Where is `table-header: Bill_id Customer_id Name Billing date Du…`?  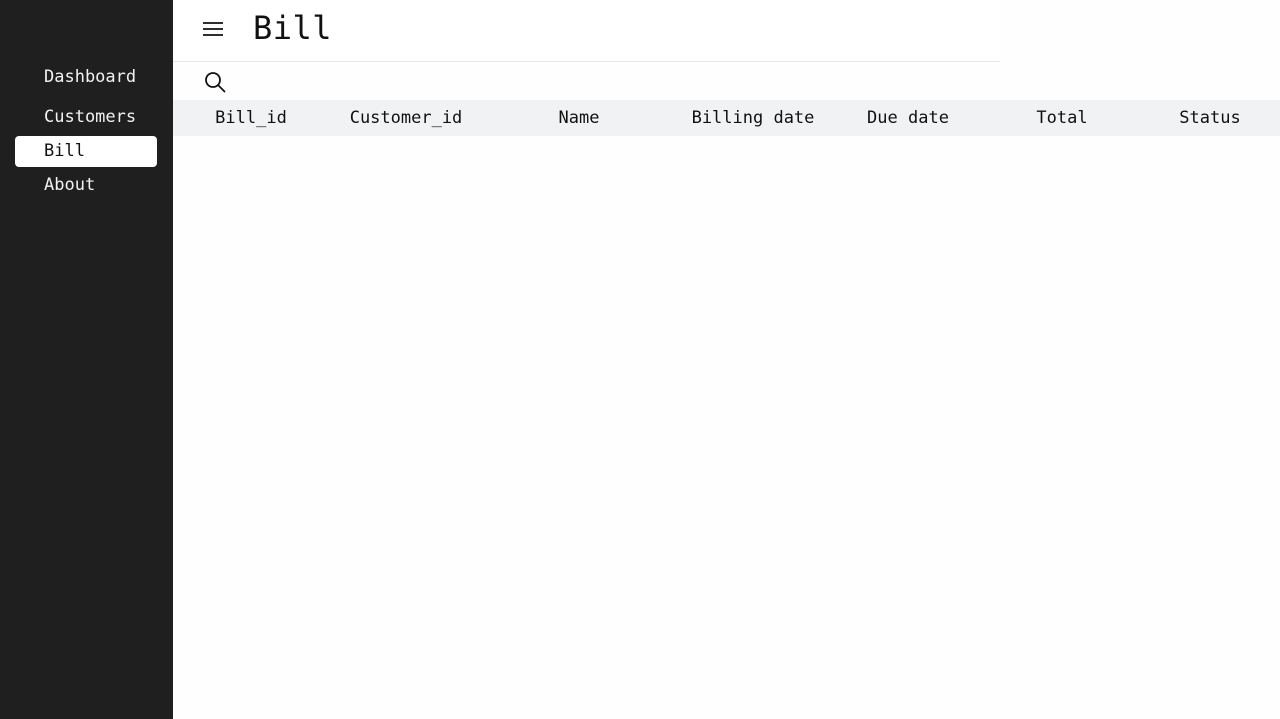
table-header: Bill_id Customer_id Name Billing date Du… is located at coordinates (726, 118).